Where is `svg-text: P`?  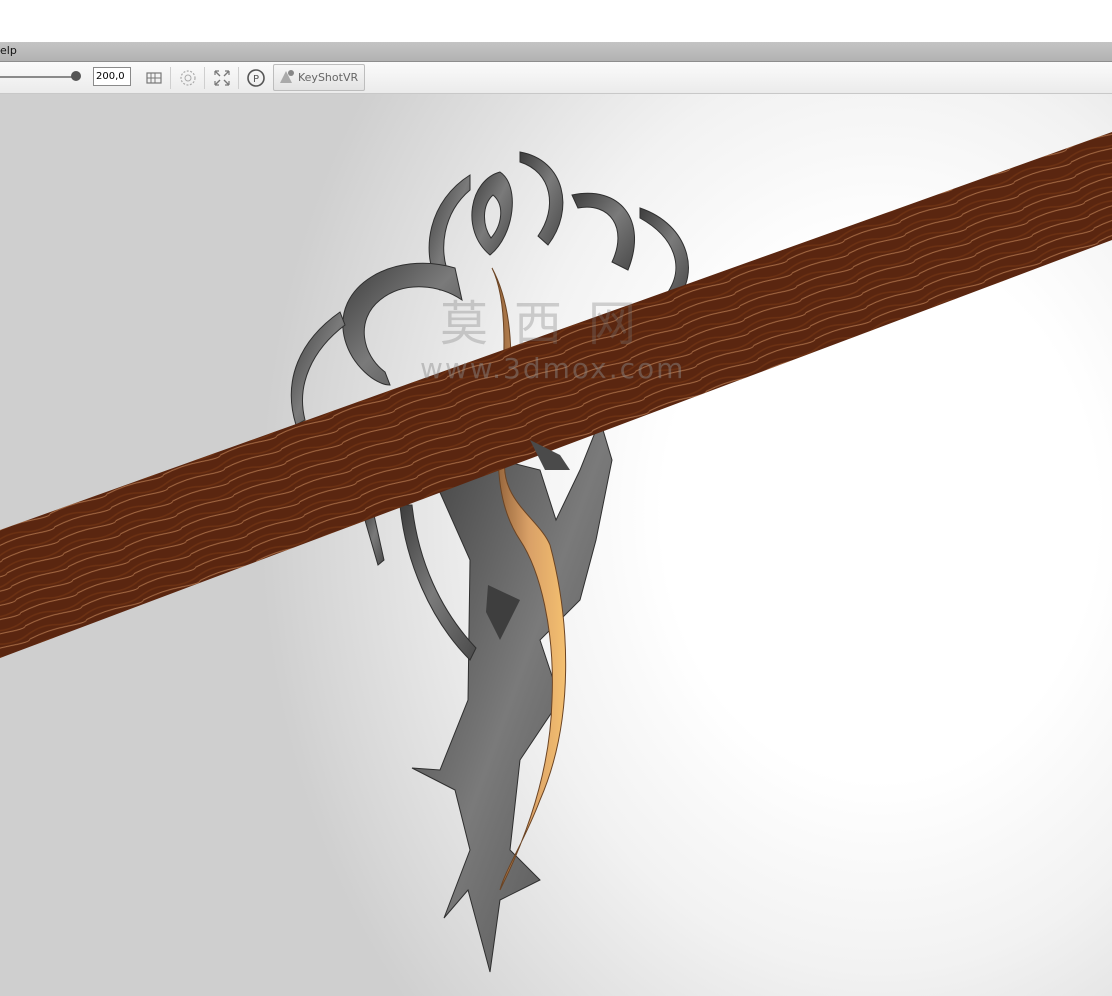 svg-text: P is located at coordinates (256, 79).